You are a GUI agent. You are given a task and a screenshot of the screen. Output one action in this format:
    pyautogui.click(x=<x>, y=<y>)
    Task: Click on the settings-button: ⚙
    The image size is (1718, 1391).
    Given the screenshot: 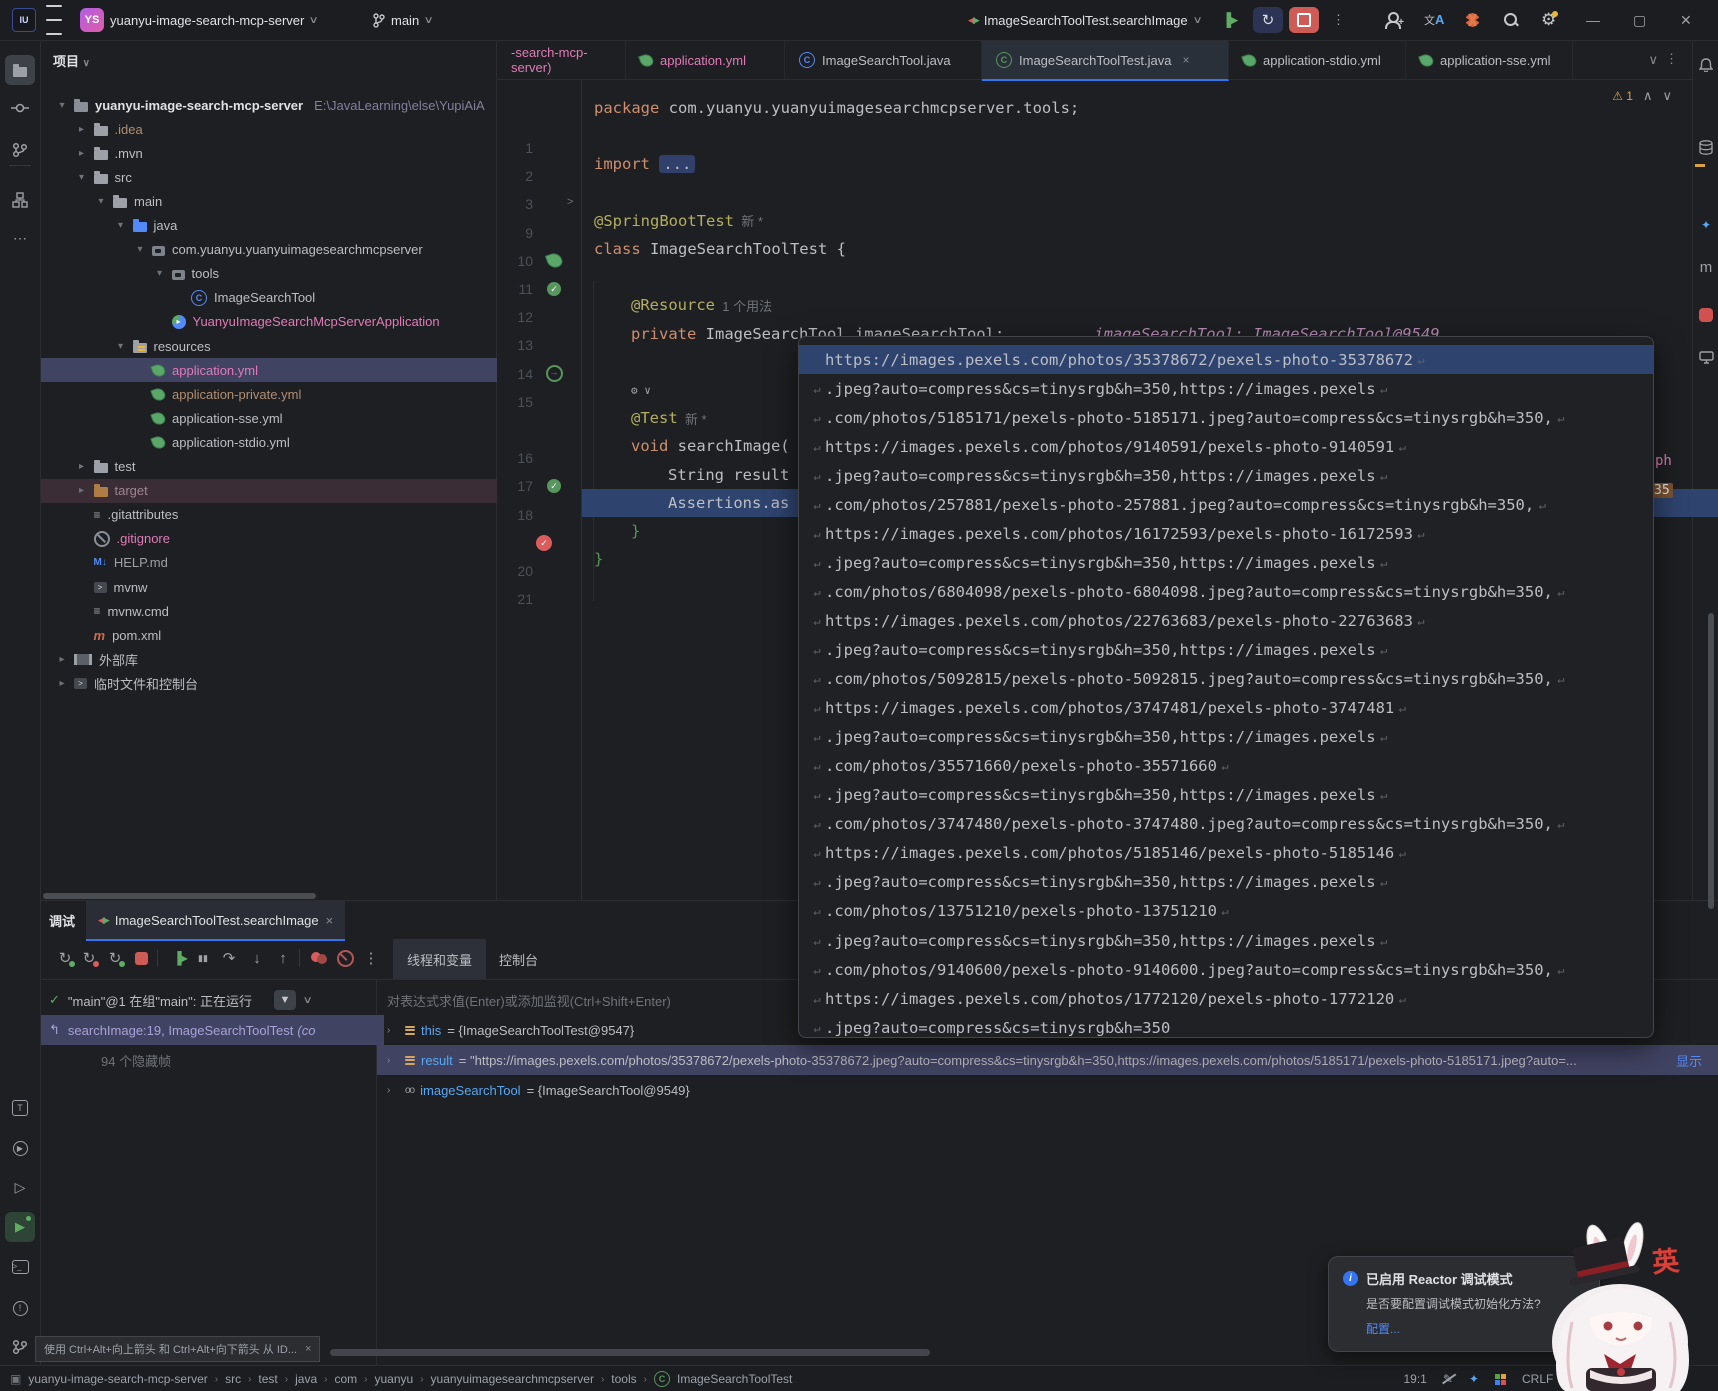 What is the action you would take?
    pyautogui.click(x=1550, y=20)
    